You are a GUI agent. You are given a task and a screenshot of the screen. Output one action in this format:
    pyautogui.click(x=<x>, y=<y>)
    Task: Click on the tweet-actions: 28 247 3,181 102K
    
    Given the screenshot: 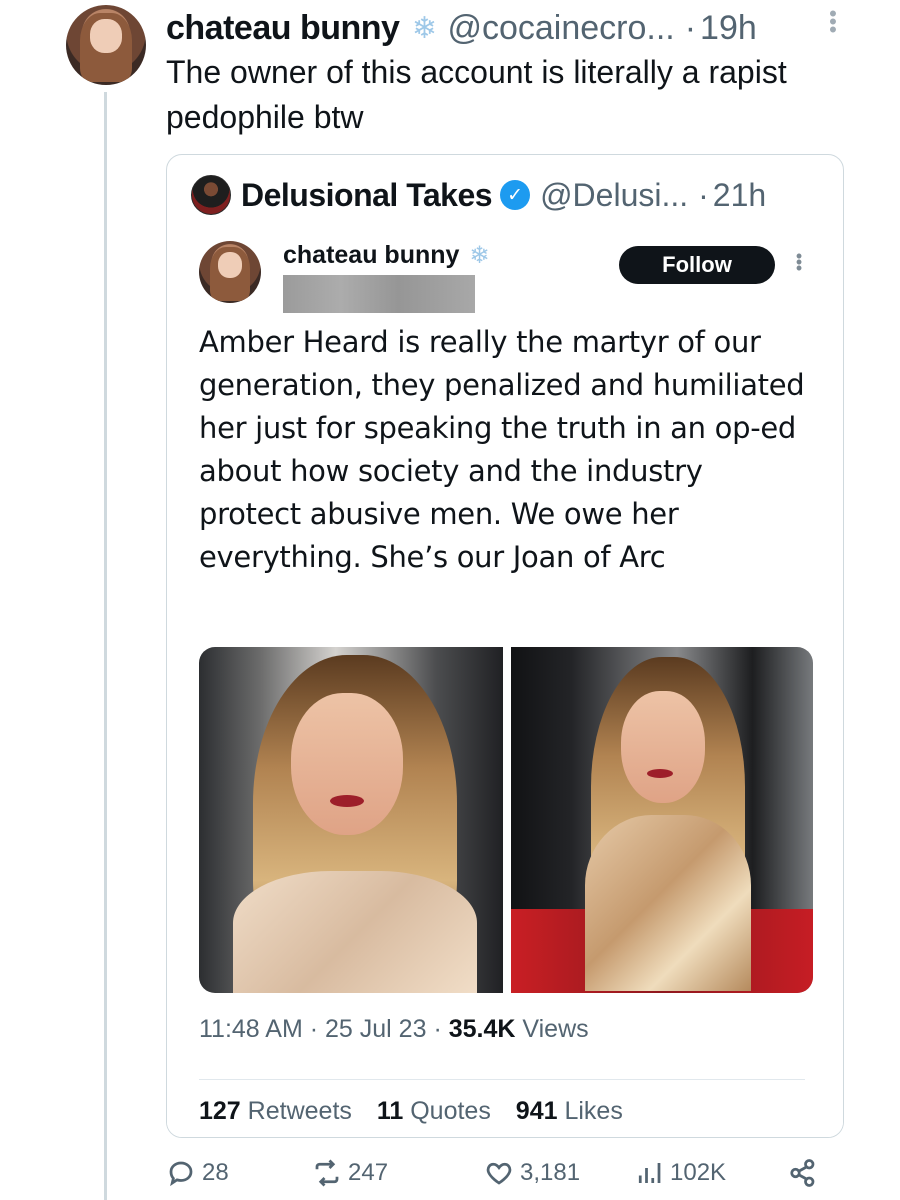 What is the action you would take?
    pyautogui.click(x=500, y=1178)
    